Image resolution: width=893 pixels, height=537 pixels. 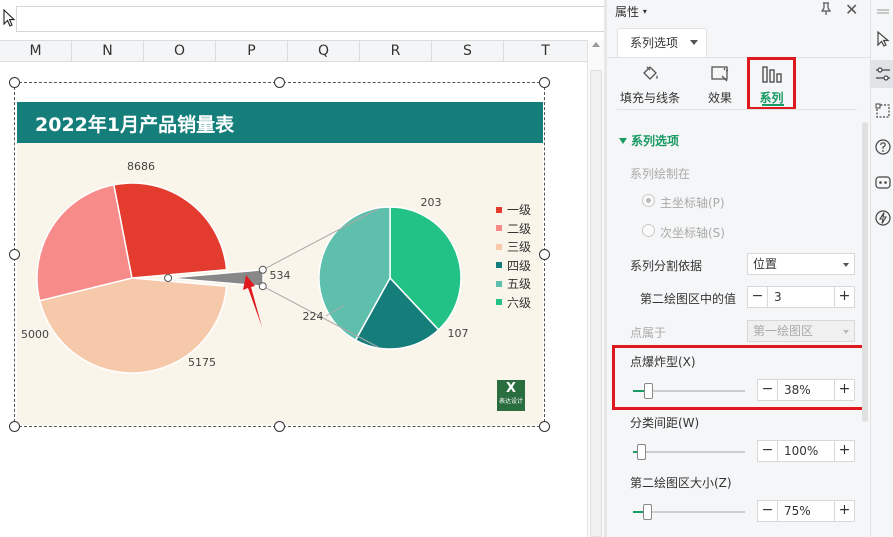 What do you see at coordinates (772, 75) in the screenshot?
I see `bar-chart-icon` at bounding box center [772, 75].